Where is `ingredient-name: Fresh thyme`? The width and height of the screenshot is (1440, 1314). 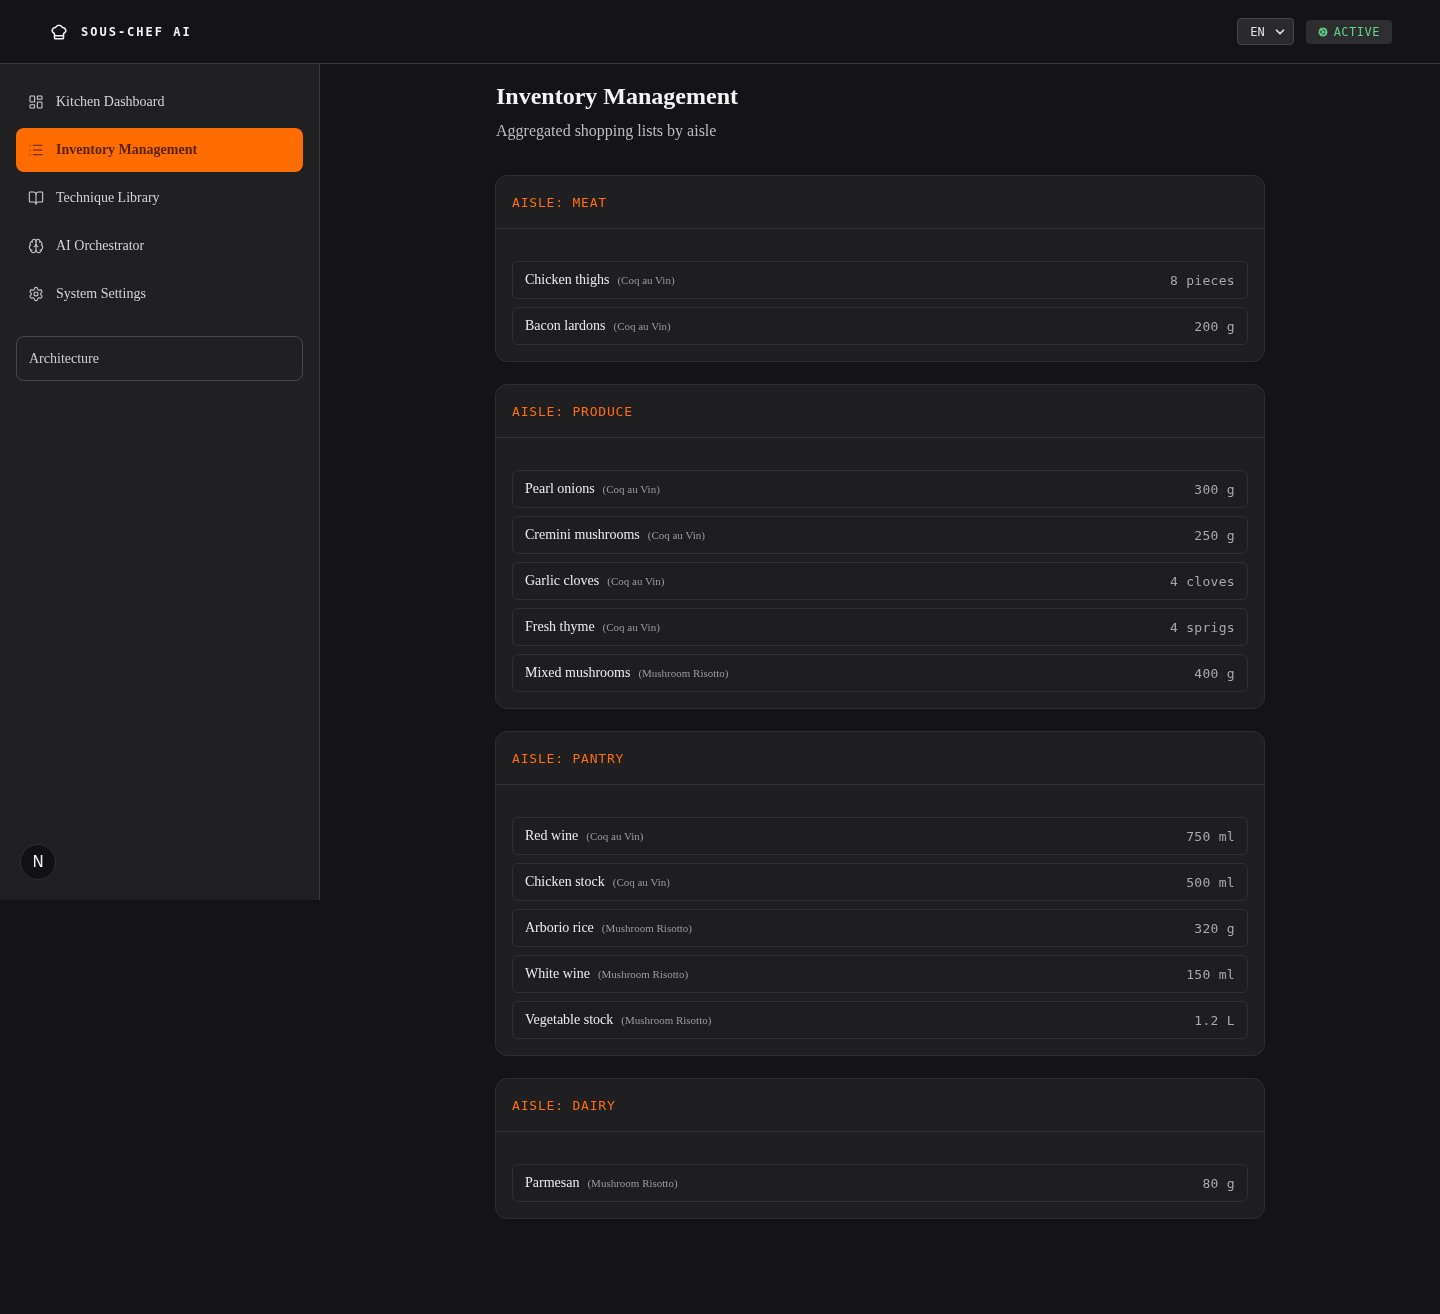 ingredient-name: Fresh thyme is located at coordinates (560, 627).